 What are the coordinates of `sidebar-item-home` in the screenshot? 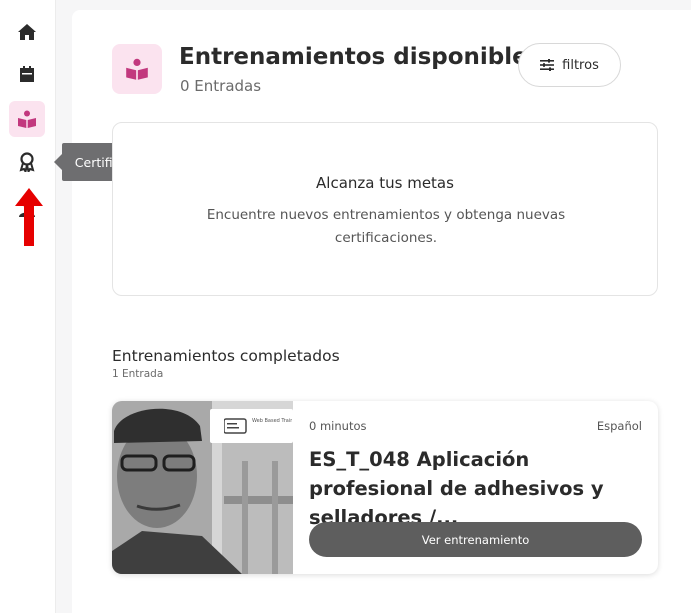 It's located at (27, 32).